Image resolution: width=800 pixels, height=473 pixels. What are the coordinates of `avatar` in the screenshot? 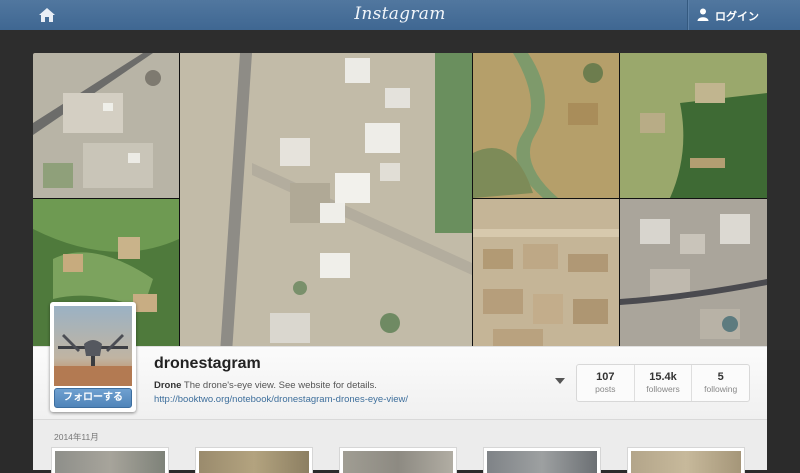 It's located at (93, 346).